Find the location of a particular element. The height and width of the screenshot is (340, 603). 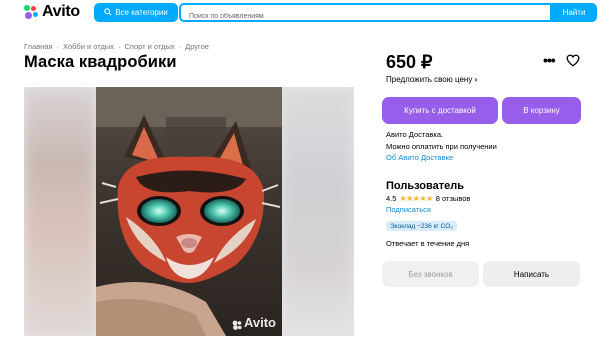

offer-price-label: Предложить свою цену is located at coordinates (429, 79).